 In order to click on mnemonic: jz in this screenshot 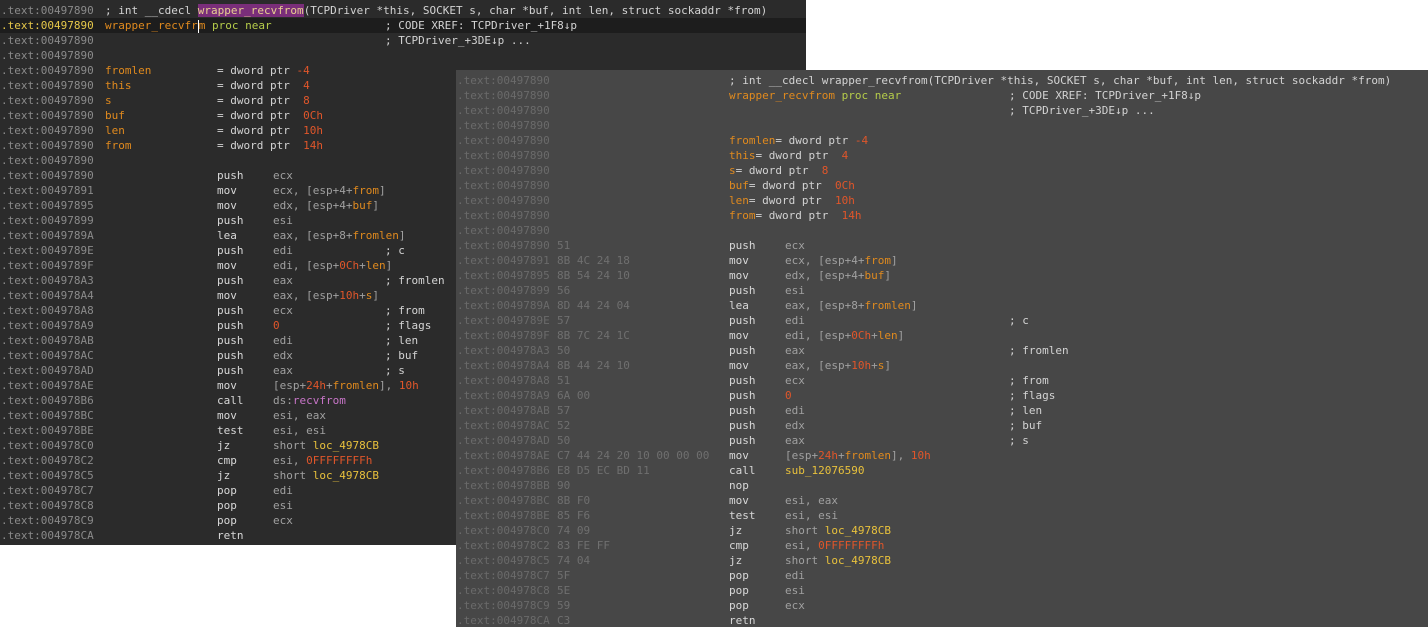, I will do `click(223, 475)`.